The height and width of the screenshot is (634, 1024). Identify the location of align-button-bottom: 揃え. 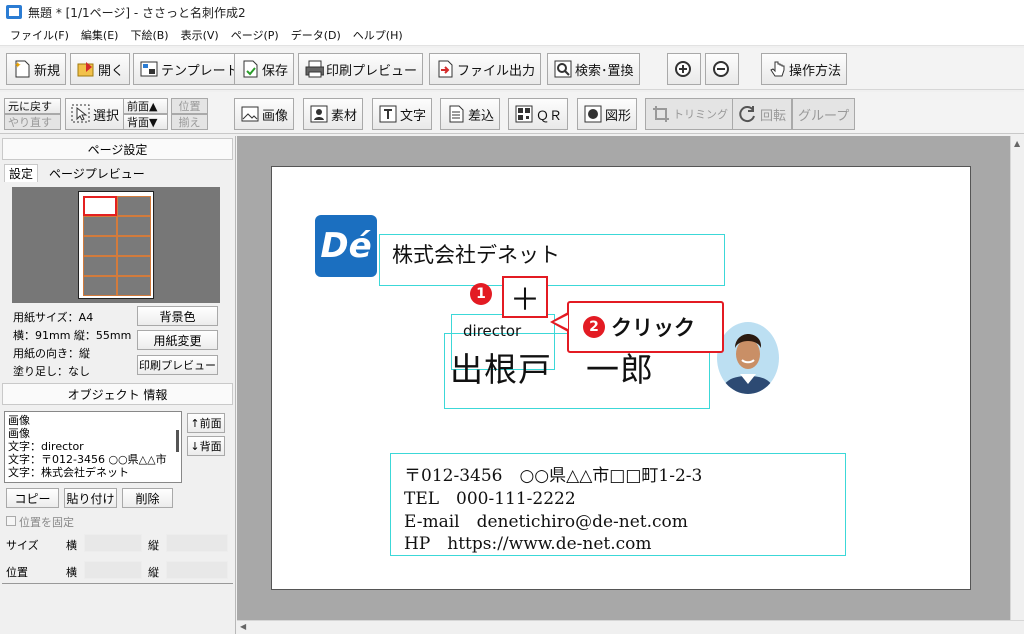
(189, 122).